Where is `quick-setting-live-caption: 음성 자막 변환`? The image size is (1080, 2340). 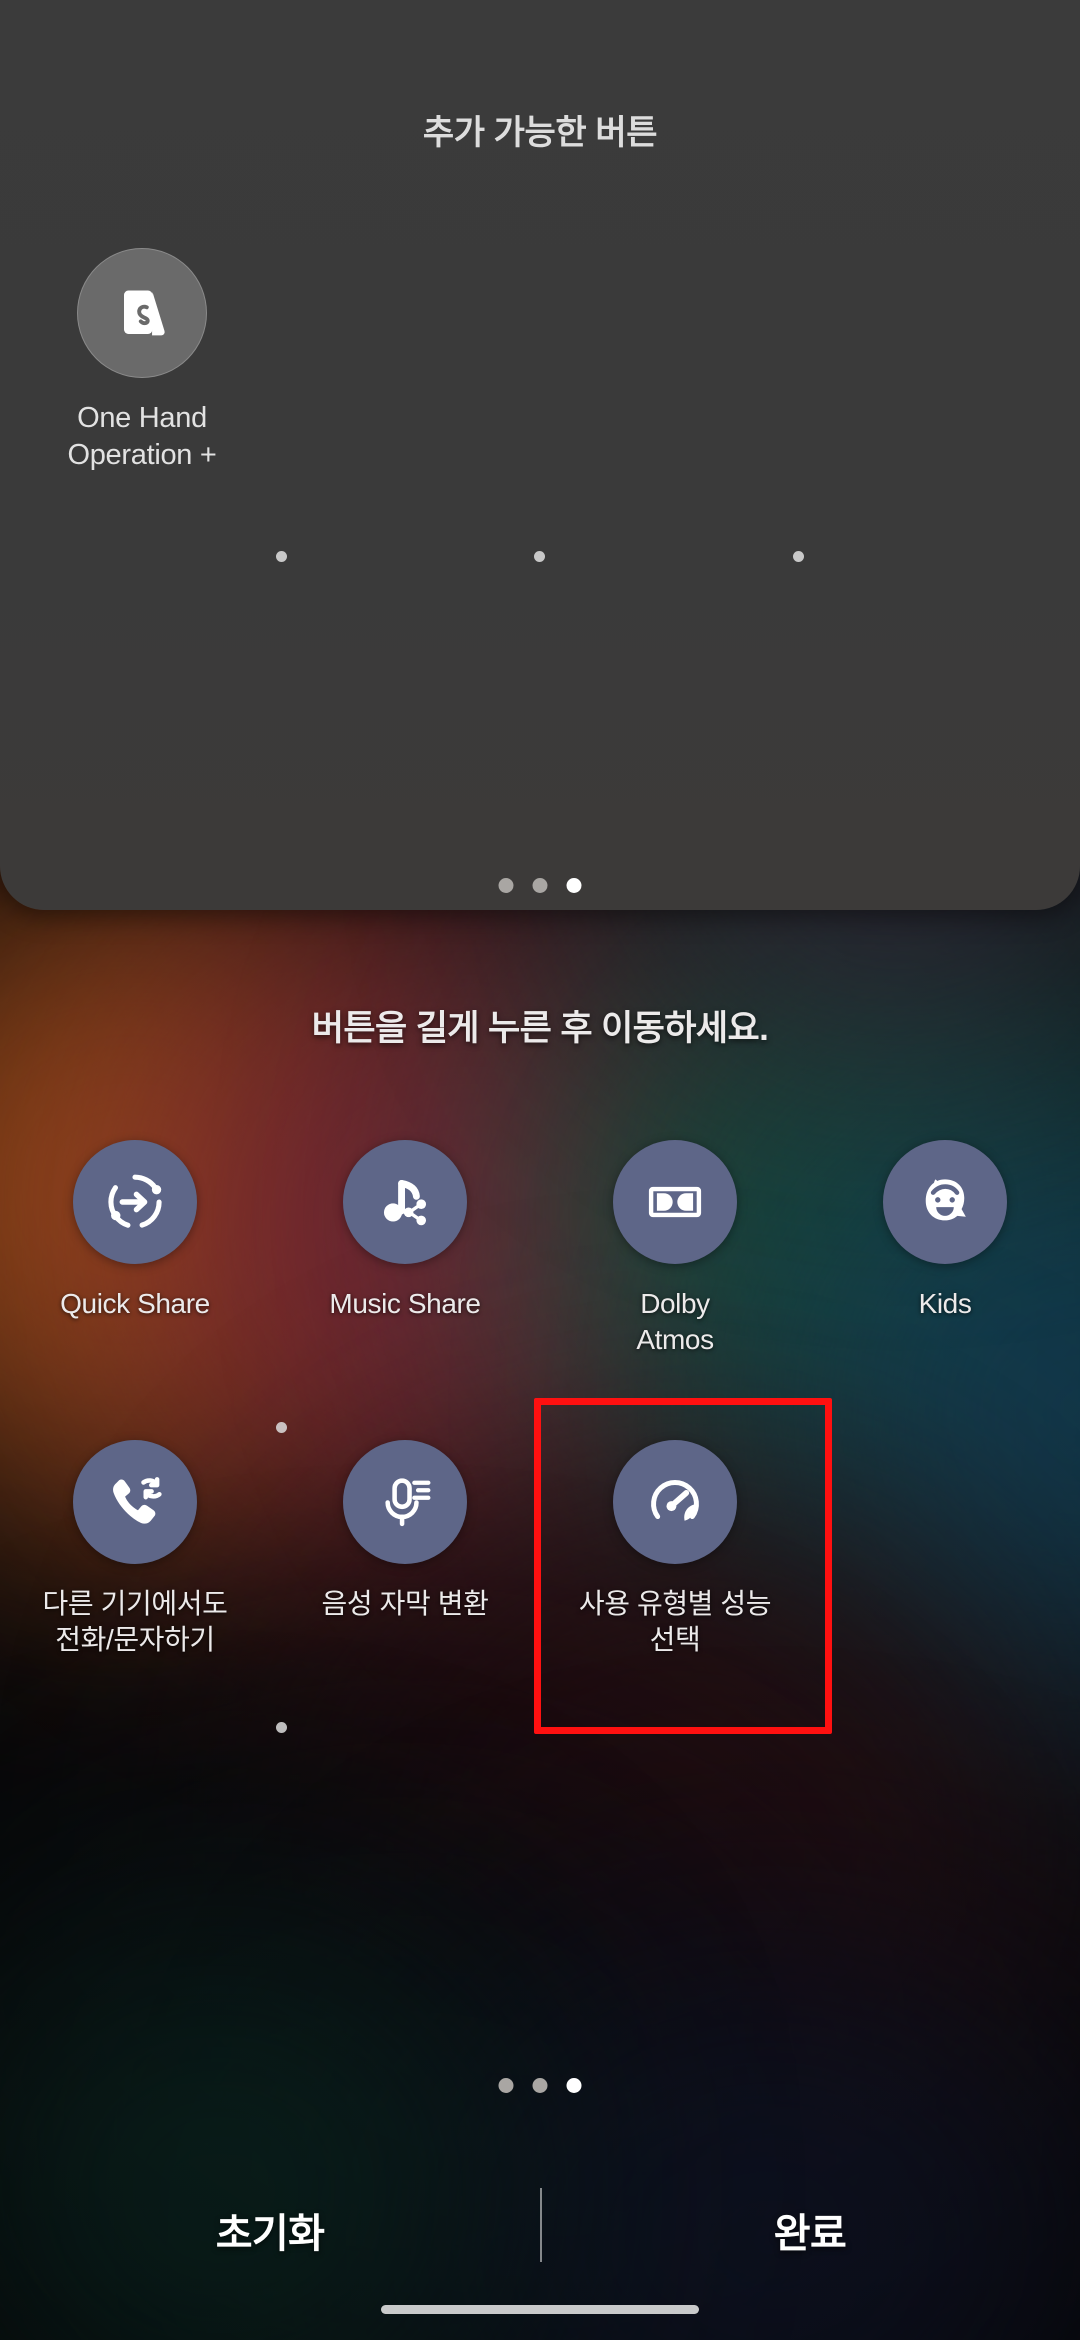
quick-setting-live-caption: 음성 자막 변환 is located at coordinates (405, 1590).